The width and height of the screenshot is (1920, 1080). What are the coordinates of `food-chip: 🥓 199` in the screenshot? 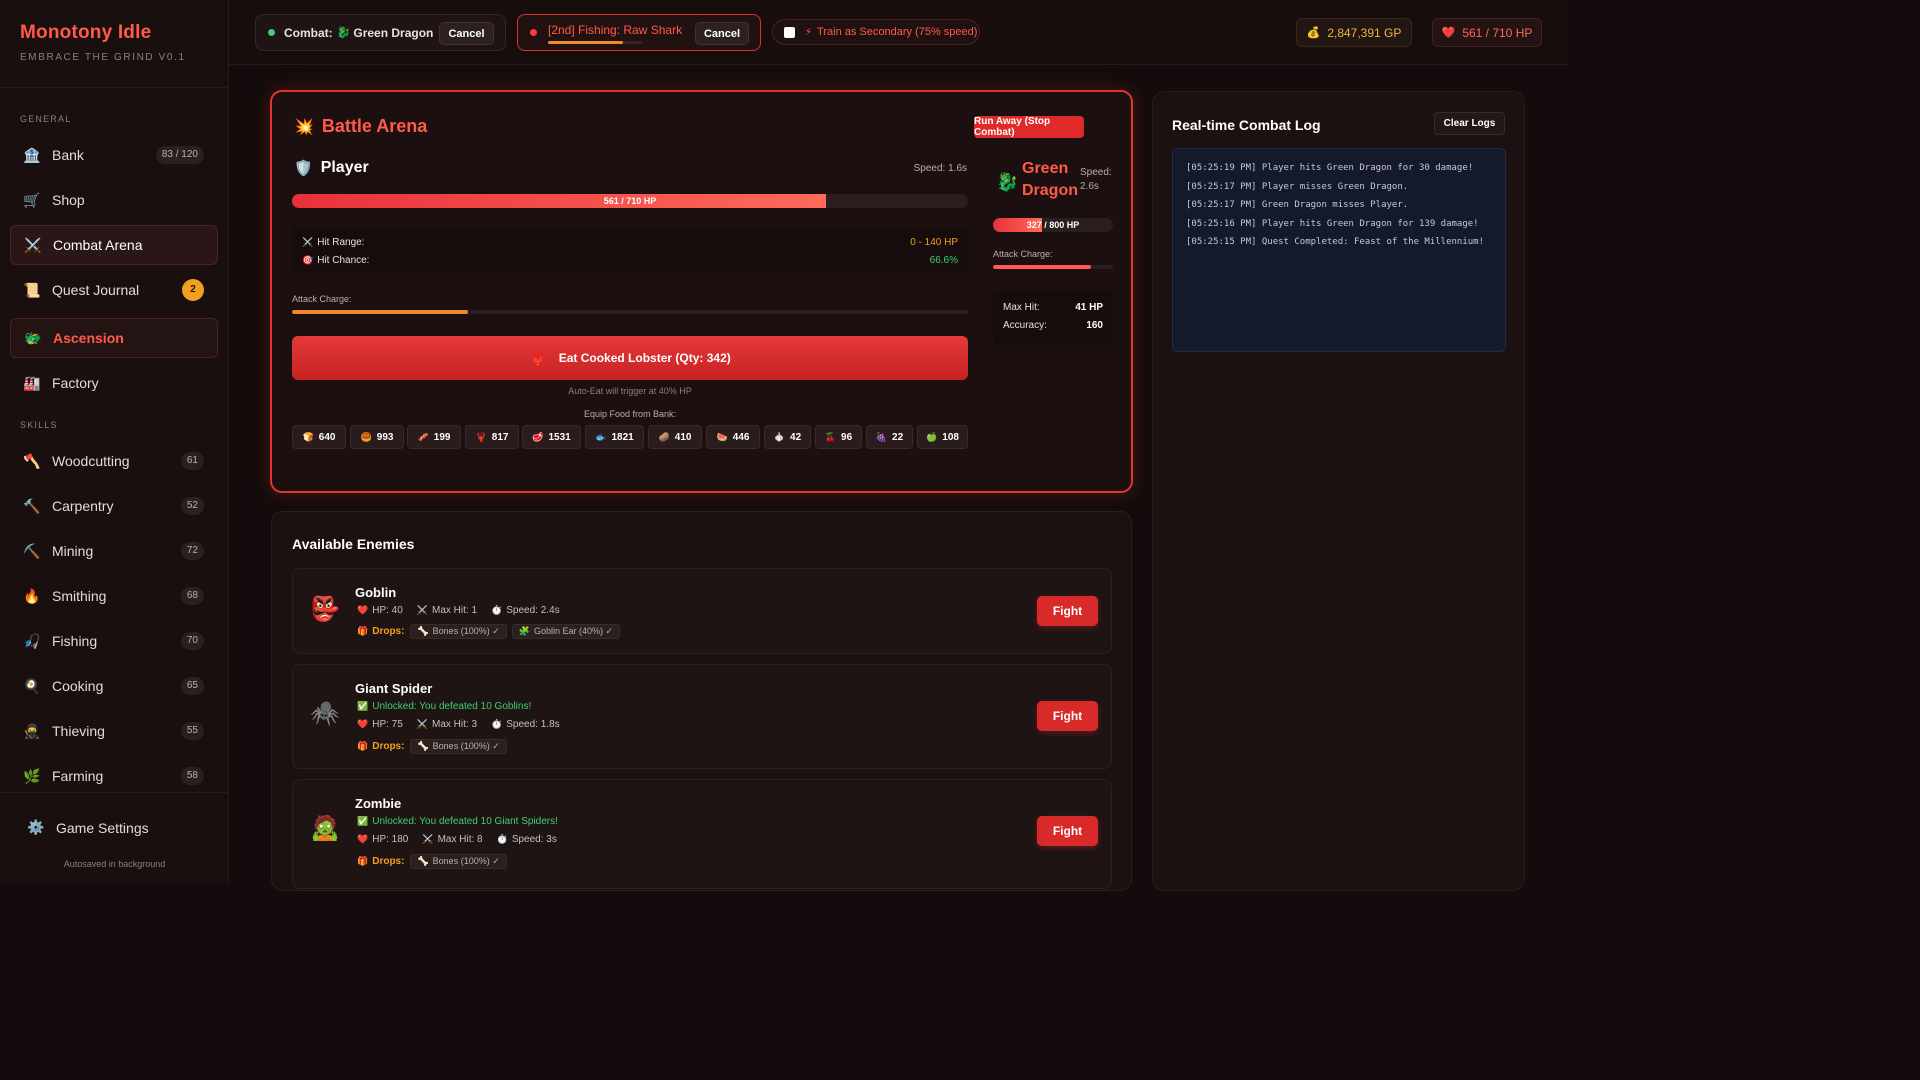 It's located at (434, 437).